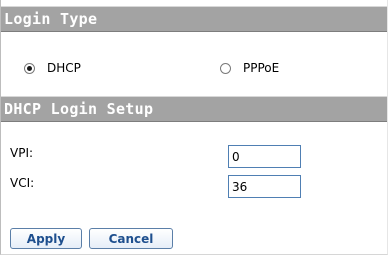  I want to click on pppoe-radio, so click(225, 68).